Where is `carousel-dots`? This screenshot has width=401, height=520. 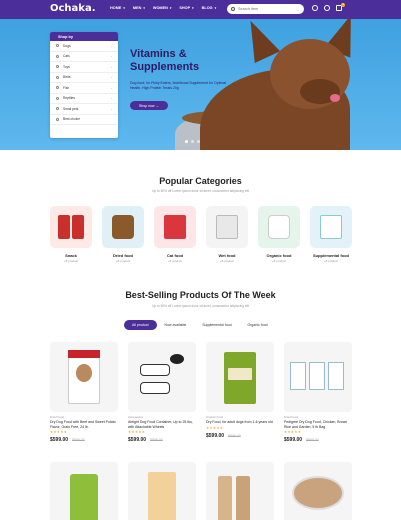 carousel-dots is located at coordinates (192, 141).